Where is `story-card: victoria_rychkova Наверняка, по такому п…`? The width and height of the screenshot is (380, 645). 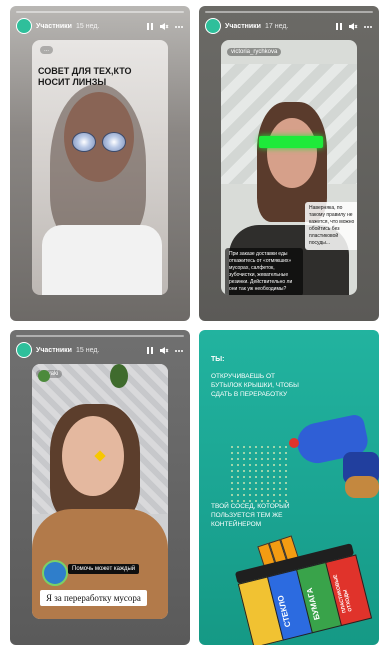 story-card: victoria_rychkova Наверняка, по такому п… is located at coordinates (289, 167).